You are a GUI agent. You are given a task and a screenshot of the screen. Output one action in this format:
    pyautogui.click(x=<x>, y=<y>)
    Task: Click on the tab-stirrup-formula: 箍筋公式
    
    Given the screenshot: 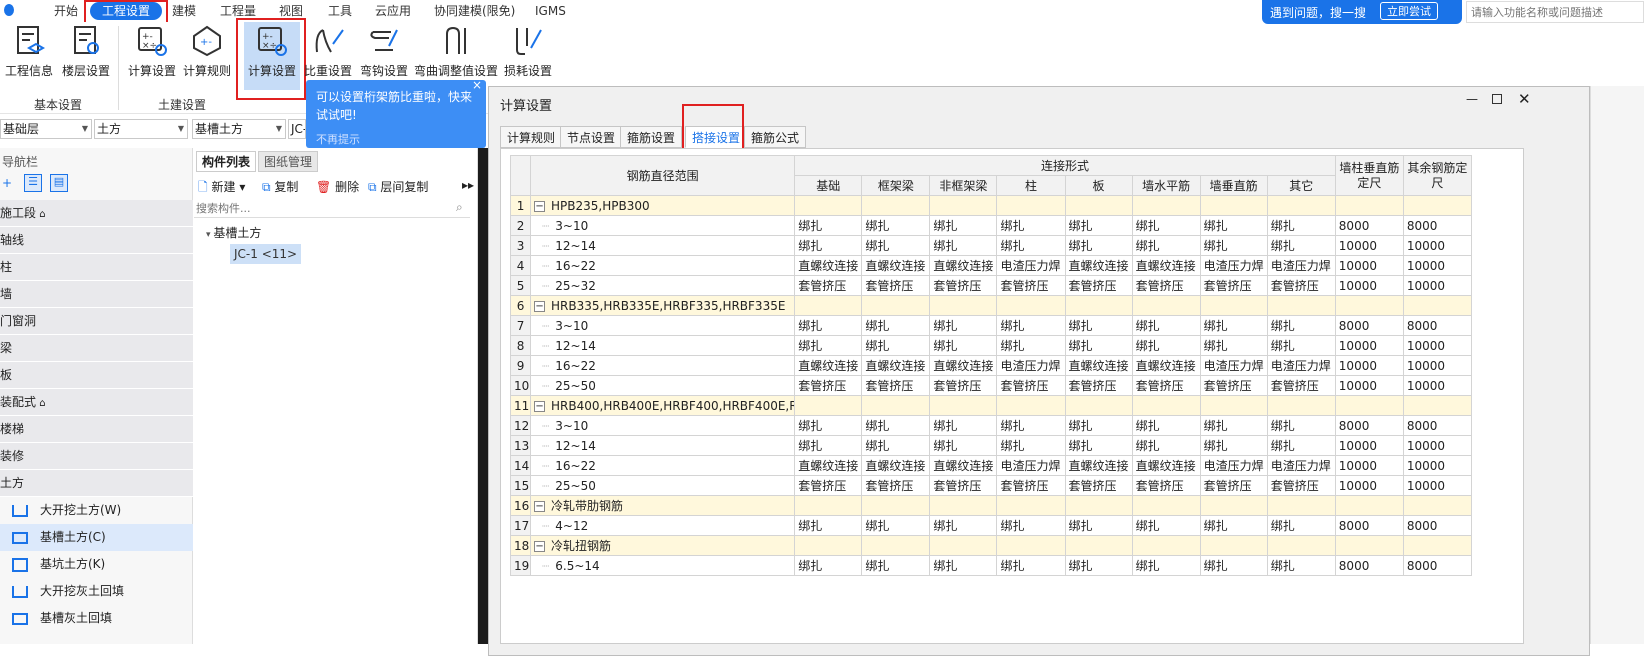 What is the action you would take?
    pyautogui.click(x=775, y=137)
    